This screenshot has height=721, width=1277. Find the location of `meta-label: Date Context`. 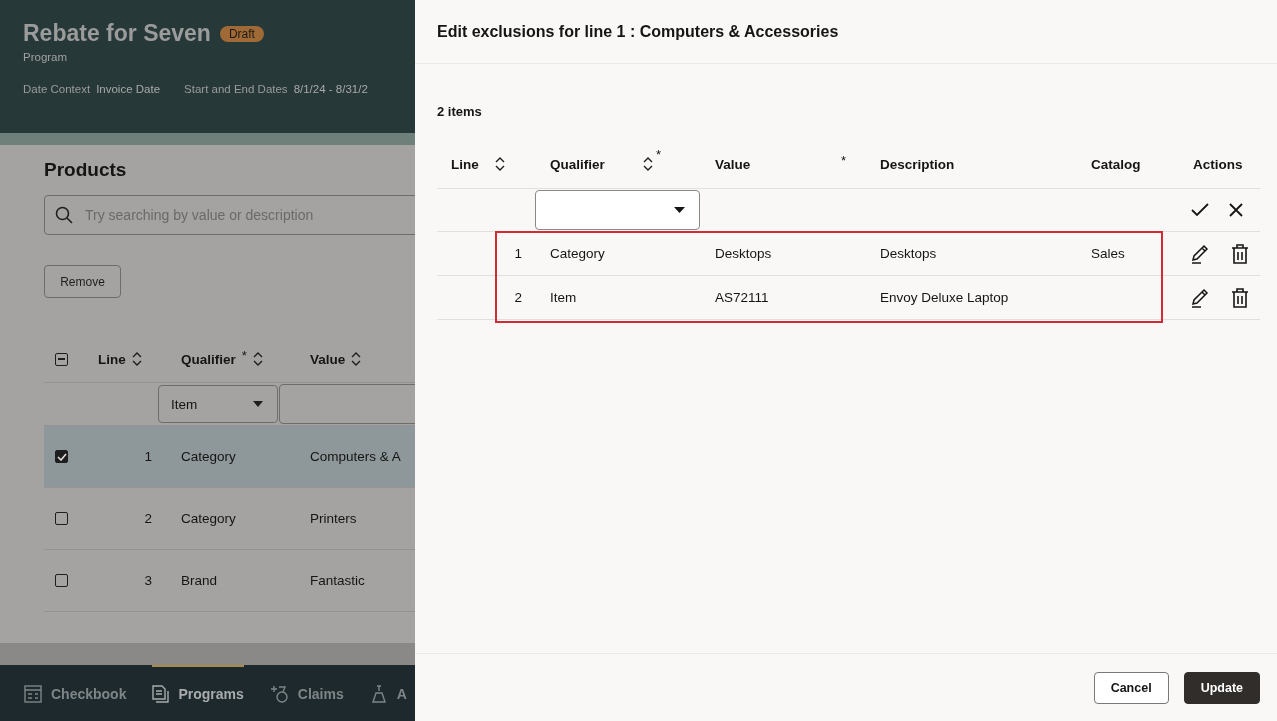

meta-label: Date Context is located at coordinates (57, 89).